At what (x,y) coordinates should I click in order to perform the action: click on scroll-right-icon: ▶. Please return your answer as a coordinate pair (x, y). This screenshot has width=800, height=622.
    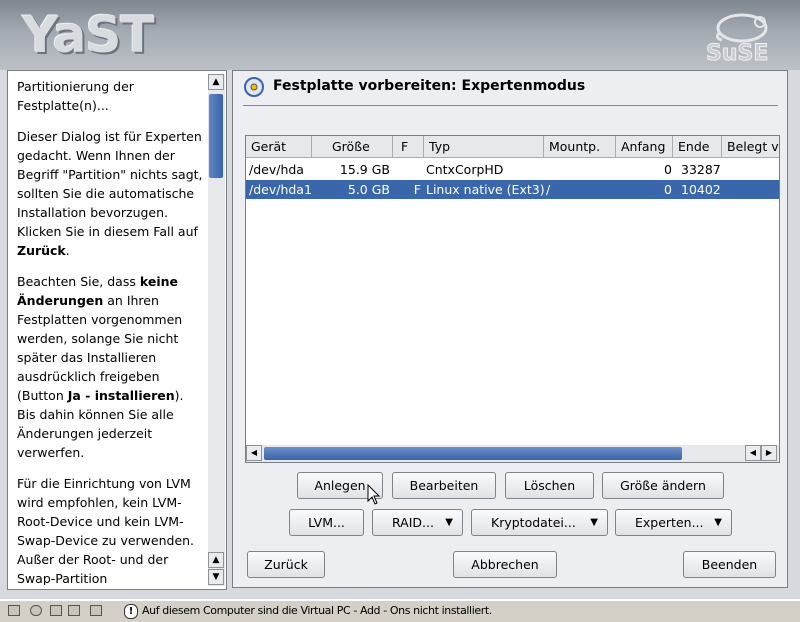
    Looking at the image, I should click on (769, 453).